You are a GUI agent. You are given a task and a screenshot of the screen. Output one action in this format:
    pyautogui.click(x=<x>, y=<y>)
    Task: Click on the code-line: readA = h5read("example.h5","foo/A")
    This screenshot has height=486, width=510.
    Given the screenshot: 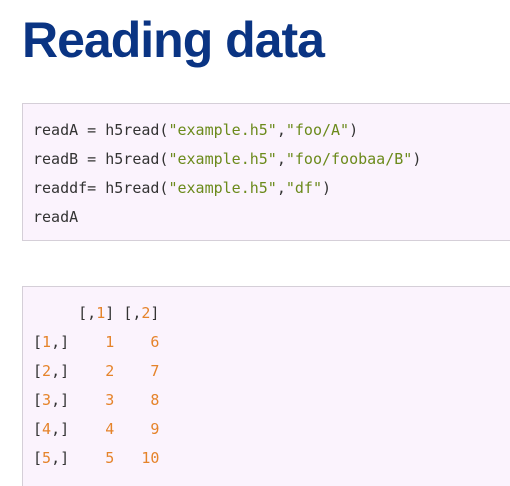 What is the action you would take?
    pyautogui.click(x=195, y=130)
    